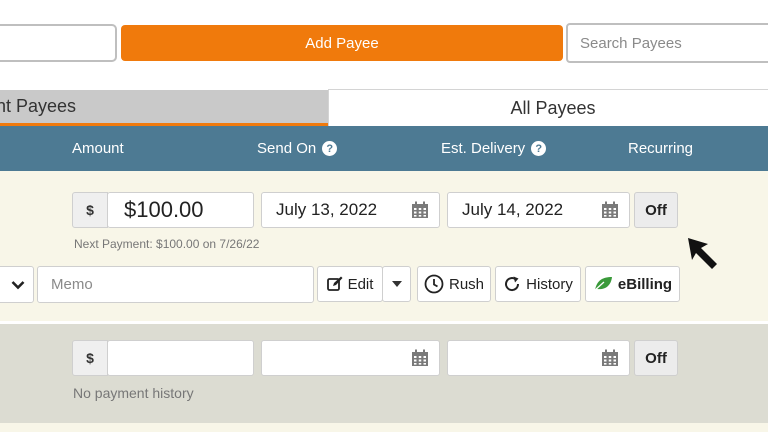 The width and height of the screenshot is (768, 432). Describe the element at coordinates (553, 107) in the screenshot. I see `tab-all-label: All Payees` at that location.